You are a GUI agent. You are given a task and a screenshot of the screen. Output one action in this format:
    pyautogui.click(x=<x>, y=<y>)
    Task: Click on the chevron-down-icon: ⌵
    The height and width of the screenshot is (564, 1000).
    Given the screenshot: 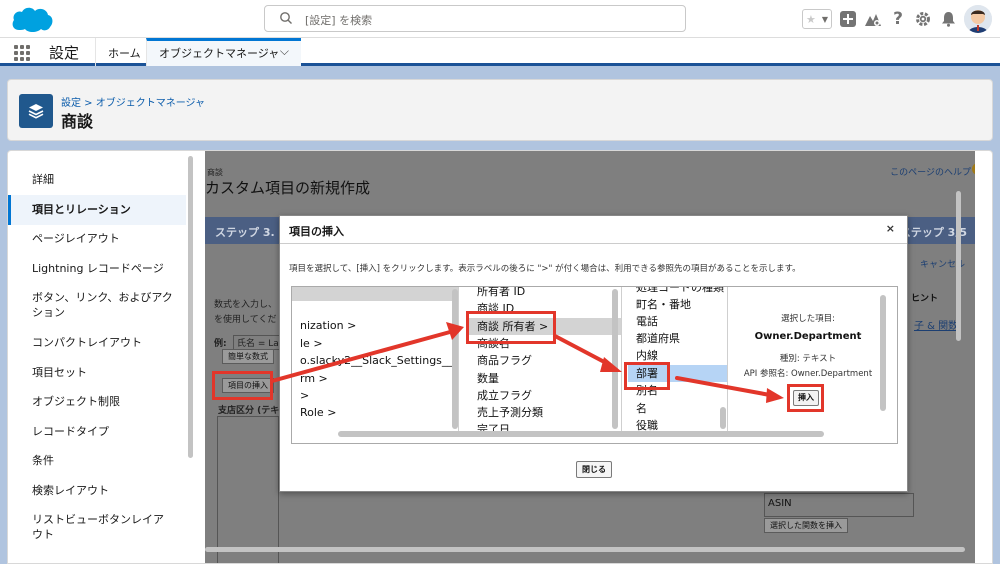 What is the action you would take?
    pyautogui.click(x=284, y=51)
    